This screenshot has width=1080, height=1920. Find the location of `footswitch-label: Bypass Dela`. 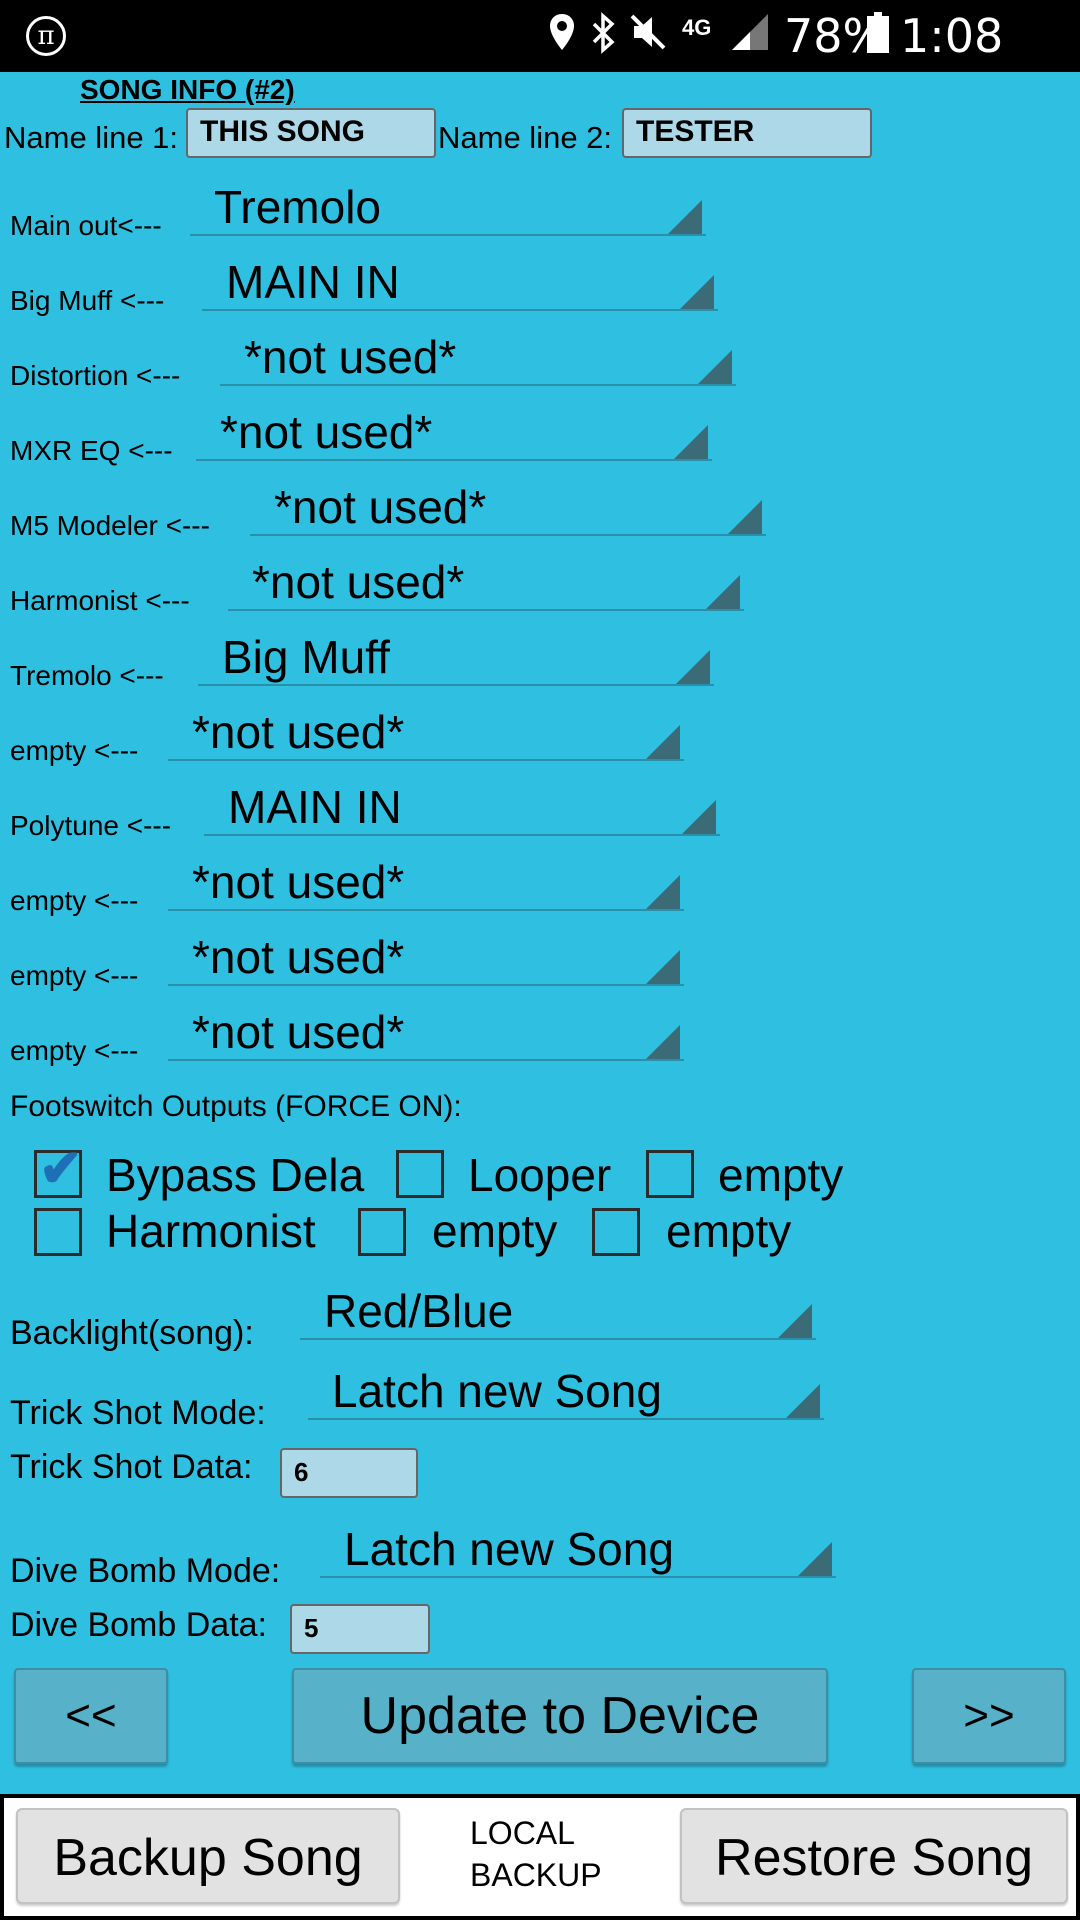

footswitch-label: Bypass Dela is located at coordinates (235, 1175).